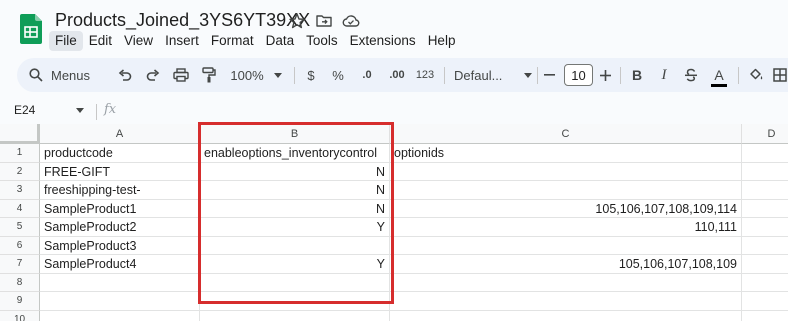 The height and width of the screenshot is (321, 788). Describe the element at coordinates (295, 153) in the screenshot. I see `cell-b1: enableoptions_inventorycontrol` at that location.